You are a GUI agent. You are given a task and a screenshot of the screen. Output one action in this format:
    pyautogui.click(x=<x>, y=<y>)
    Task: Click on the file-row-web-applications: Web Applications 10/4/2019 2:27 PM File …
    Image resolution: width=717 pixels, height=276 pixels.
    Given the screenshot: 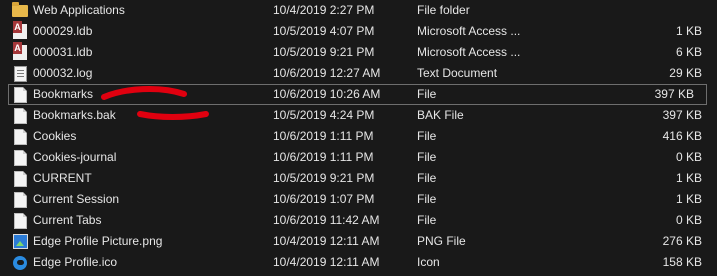 What is the action you would take?
    pyautogui.click(x=358, y=10)
    